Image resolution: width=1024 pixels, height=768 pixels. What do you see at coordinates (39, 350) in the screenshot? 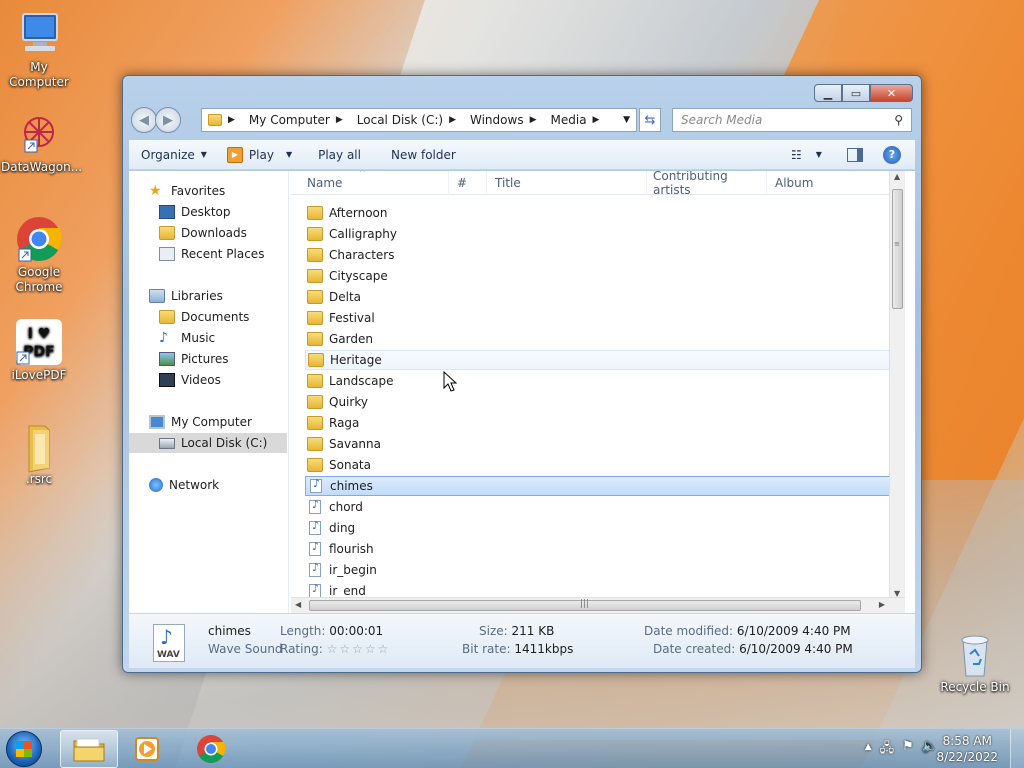
I see `desktop-icon-ilovepdf: I ♥ PDF iLovePDF` at bounding box center [39, 350].